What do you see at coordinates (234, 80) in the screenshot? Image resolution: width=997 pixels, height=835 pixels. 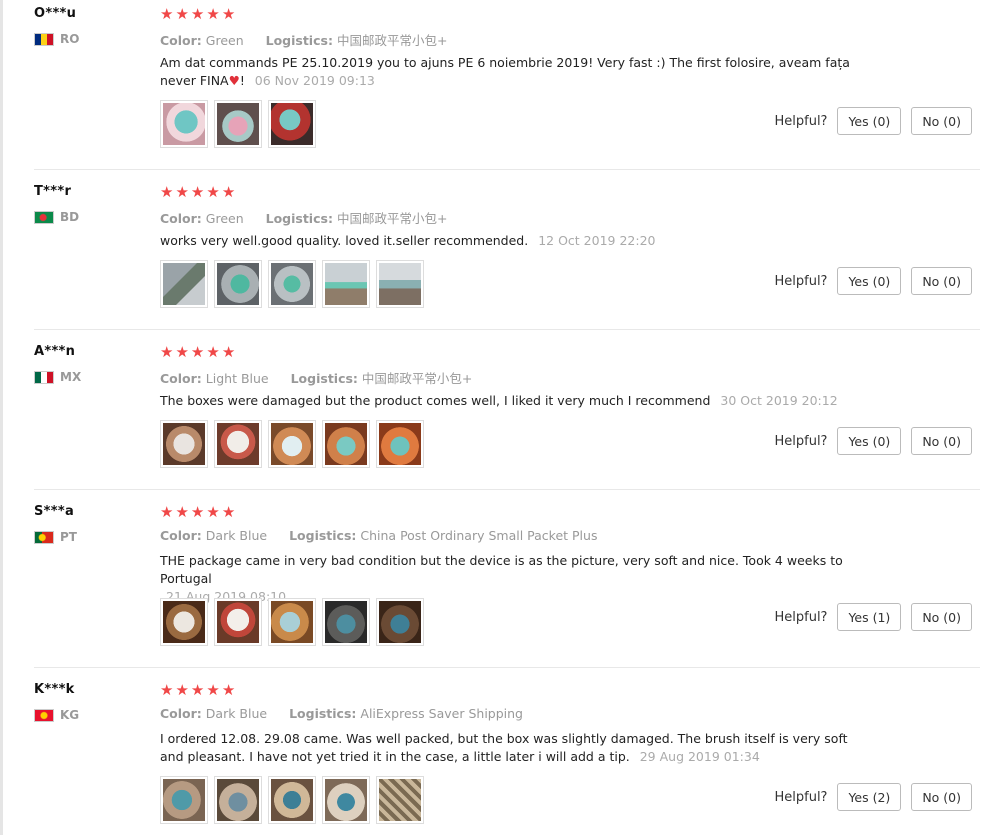 I see `heart-icon: ♥` at bounding box center [234, 80].